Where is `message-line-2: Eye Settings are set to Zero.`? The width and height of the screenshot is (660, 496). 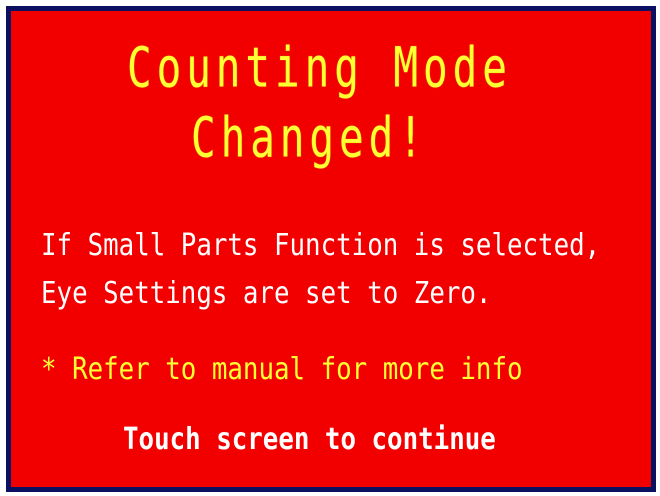
message-line-2: Eye Settings are set to Zero. is located at coordinates (266, 293).